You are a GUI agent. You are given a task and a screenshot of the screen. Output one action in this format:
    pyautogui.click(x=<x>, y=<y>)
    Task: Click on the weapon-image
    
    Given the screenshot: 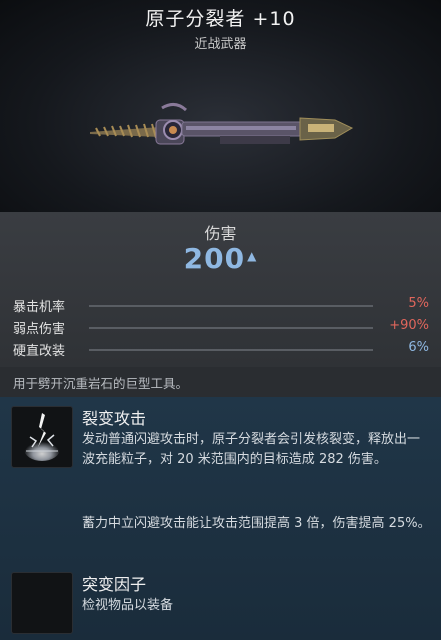 What is the action you would take?
    pyautogui.click(x=222, y=124)
    